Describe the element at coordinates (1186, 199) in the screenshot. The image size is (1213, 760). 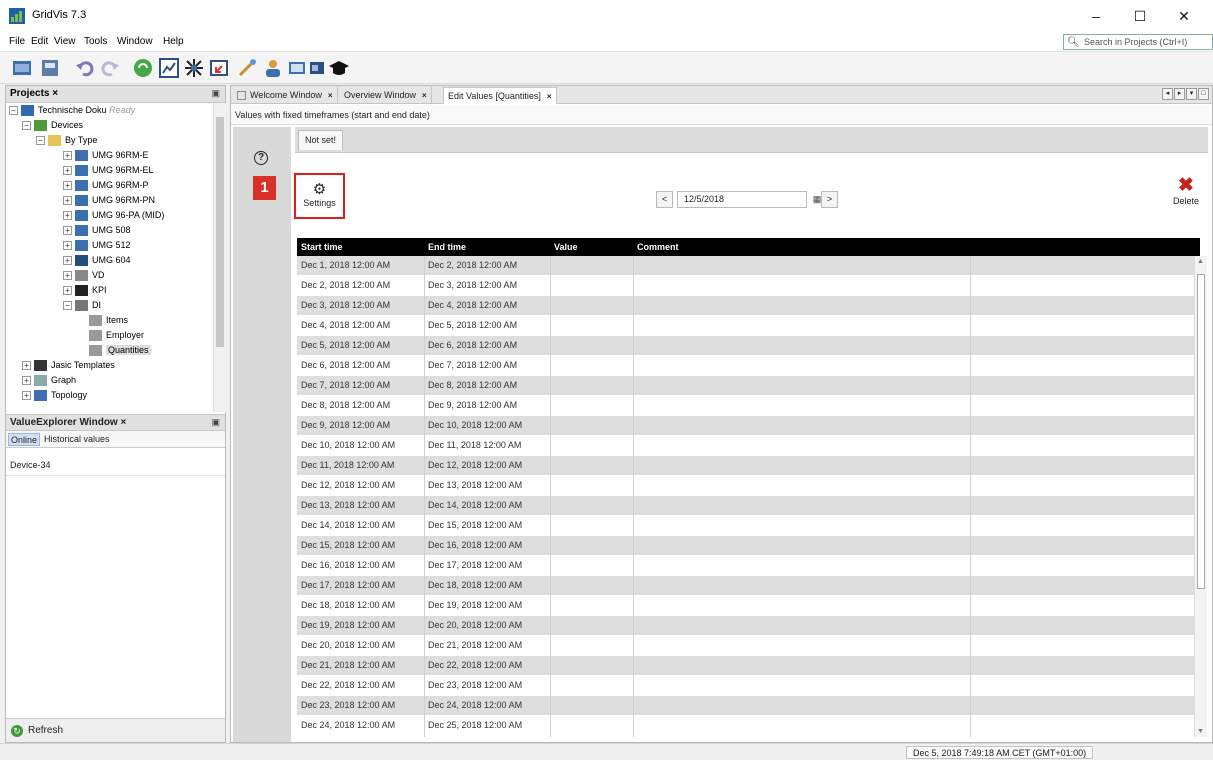
I see `delete-button: ✖ Delete` at that location.